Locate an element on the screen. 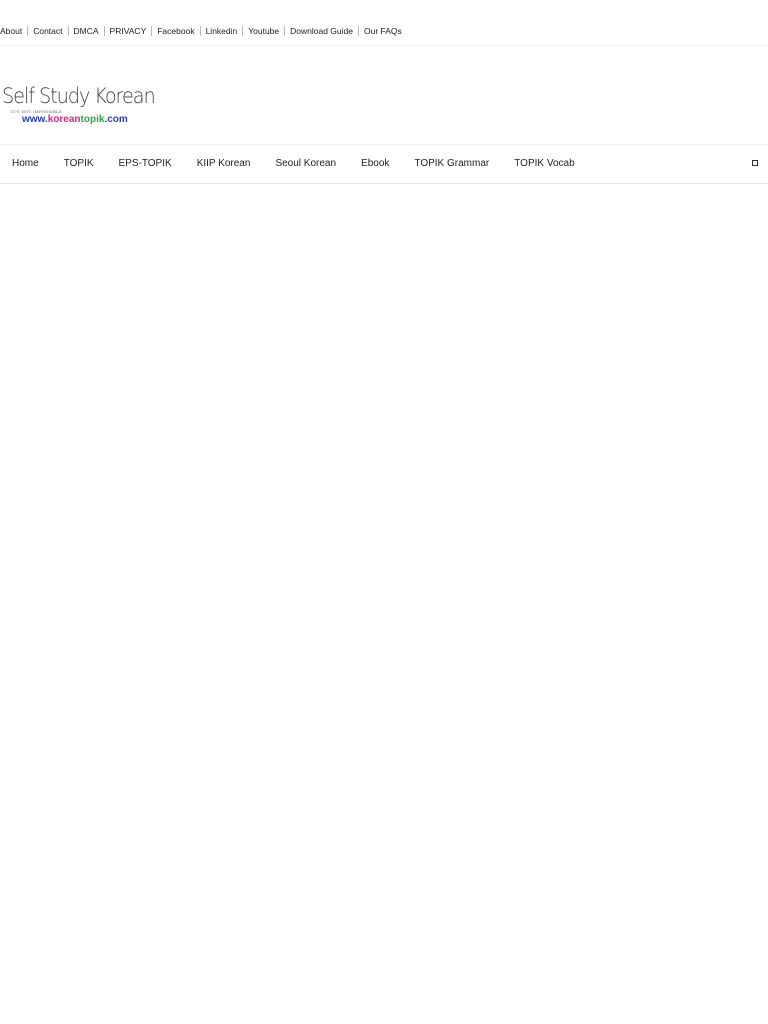 Image resolution: width=768 pixels, height=1024 pixels. nav-item-kiip-korean: KIIP Korean is located at coordinates (223, 164).